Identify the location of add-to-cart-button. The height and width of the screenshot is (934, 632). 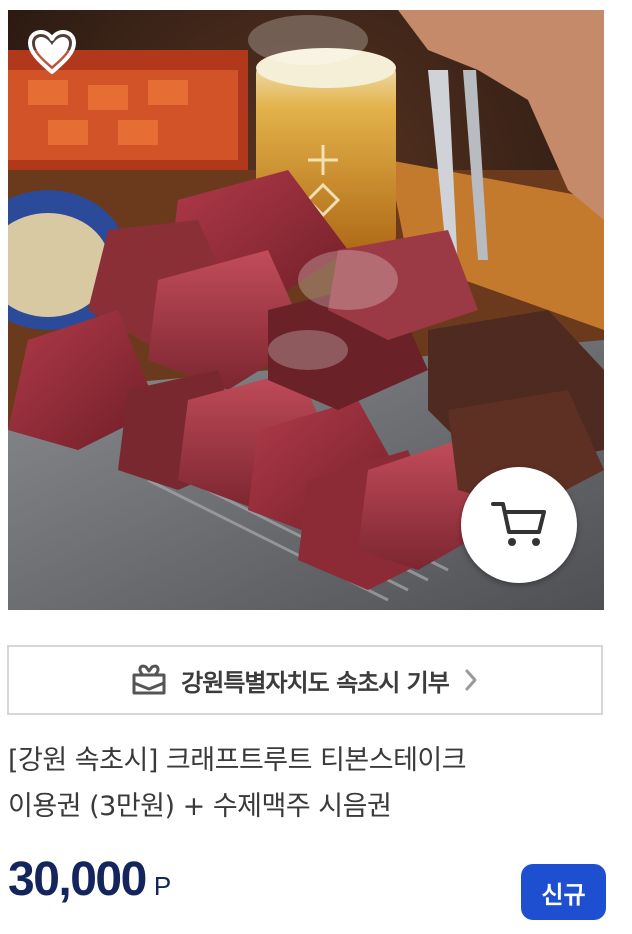
(519, 525).